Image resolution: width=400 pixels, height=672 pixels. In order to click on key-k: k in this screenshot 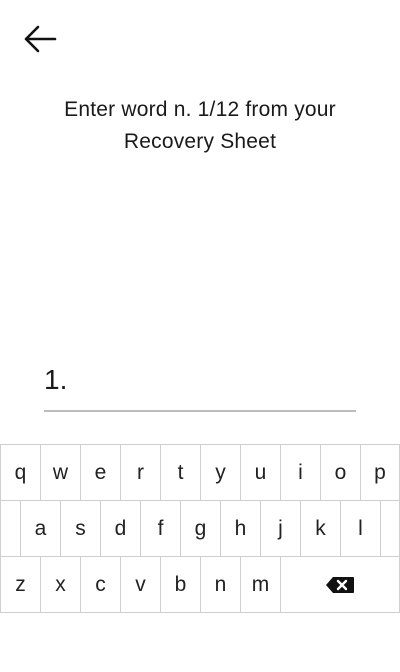, I will do `click(320, 528)`.